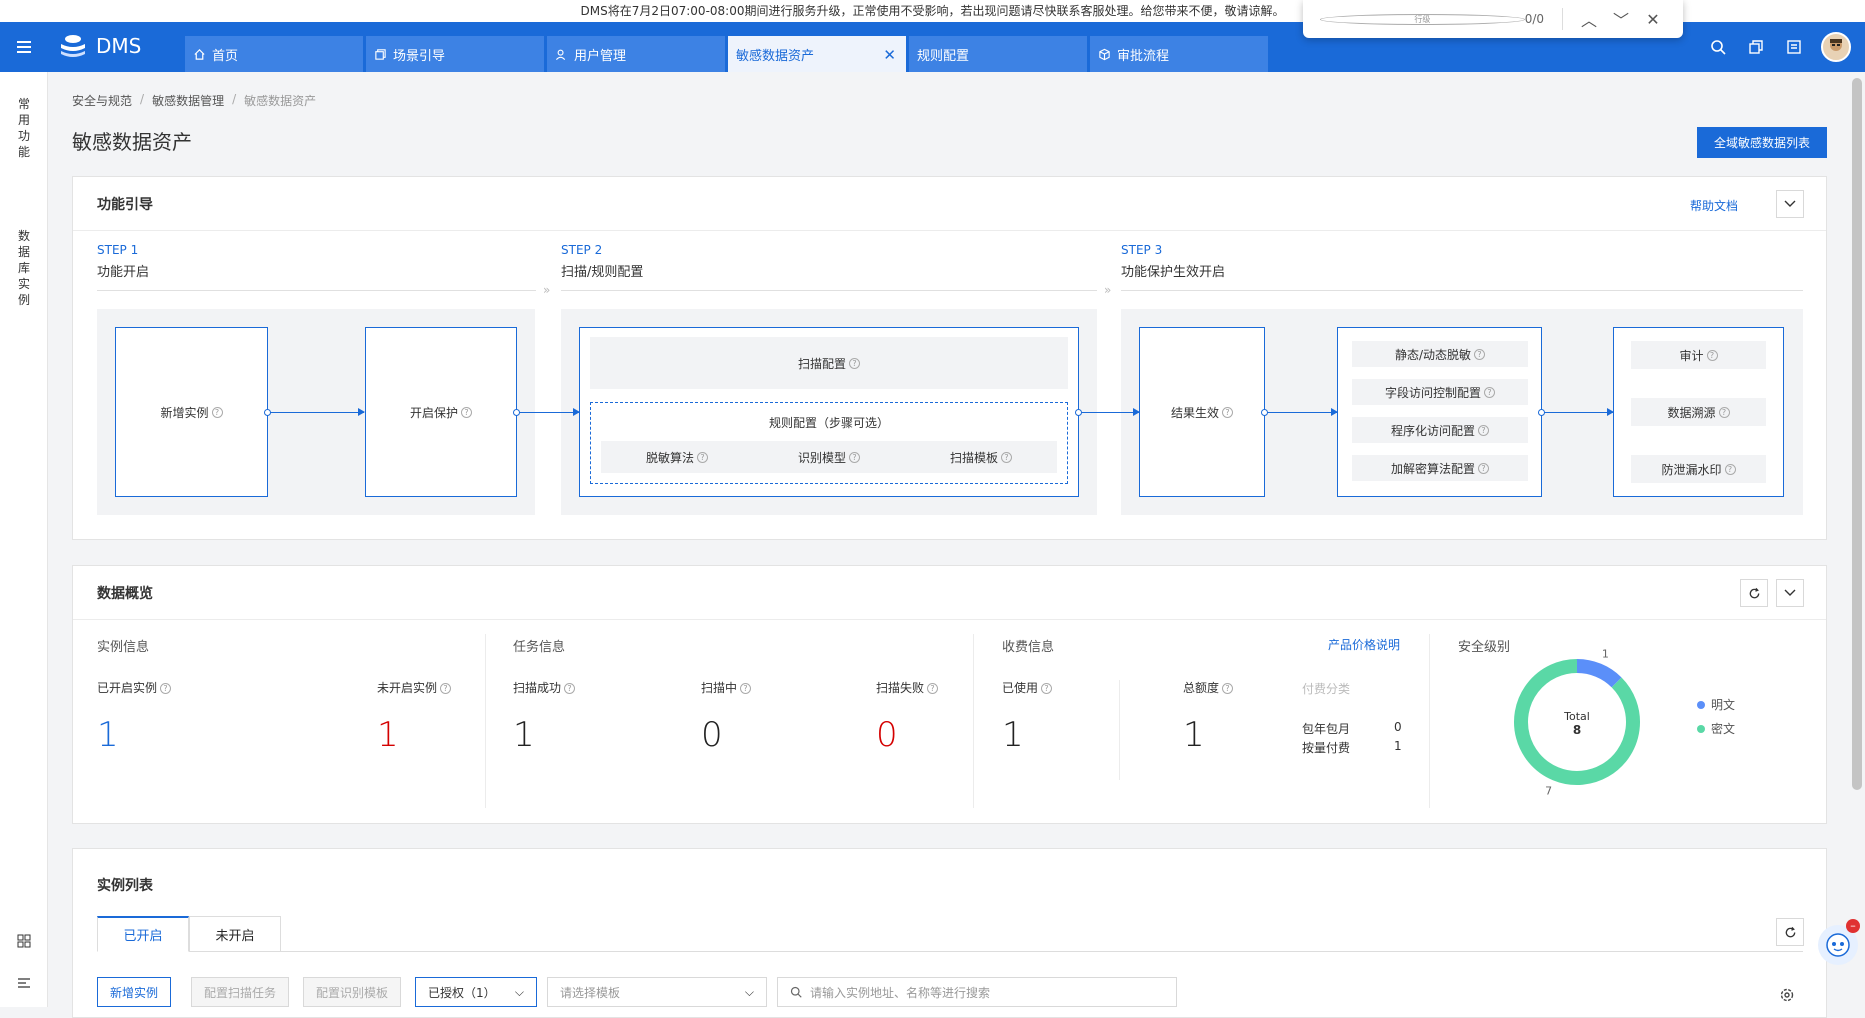 The height and width of the screenshot is (1018, 1865). Describe the element at coordinates (134, 992) in the screenshot. I see `new-instance-button: 新增实例` at that location.